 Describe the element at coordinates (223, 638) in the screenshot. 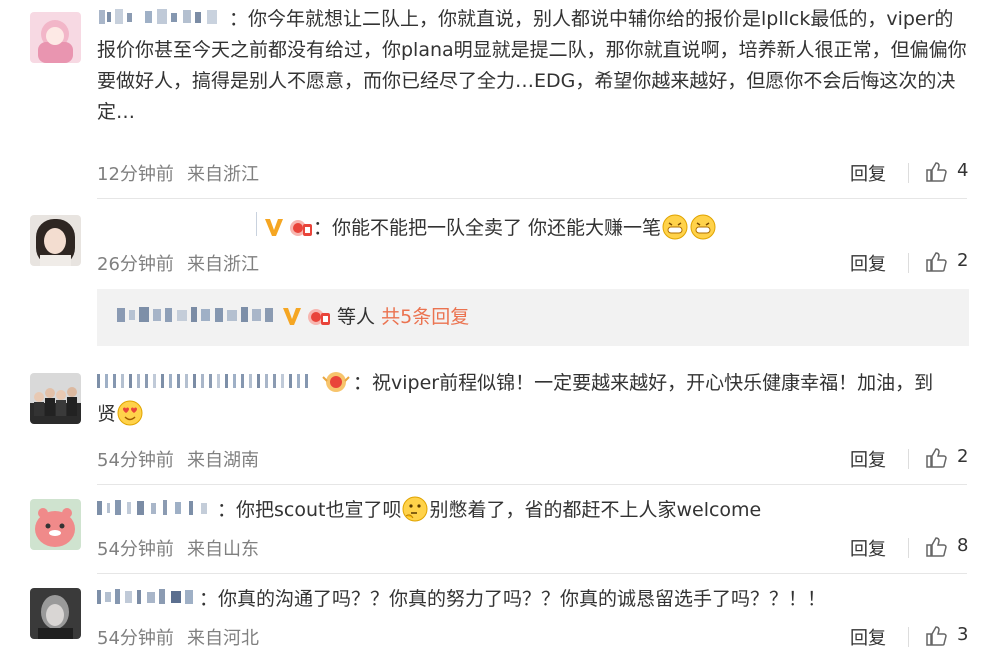

I see `location: 来自河北` at that location.